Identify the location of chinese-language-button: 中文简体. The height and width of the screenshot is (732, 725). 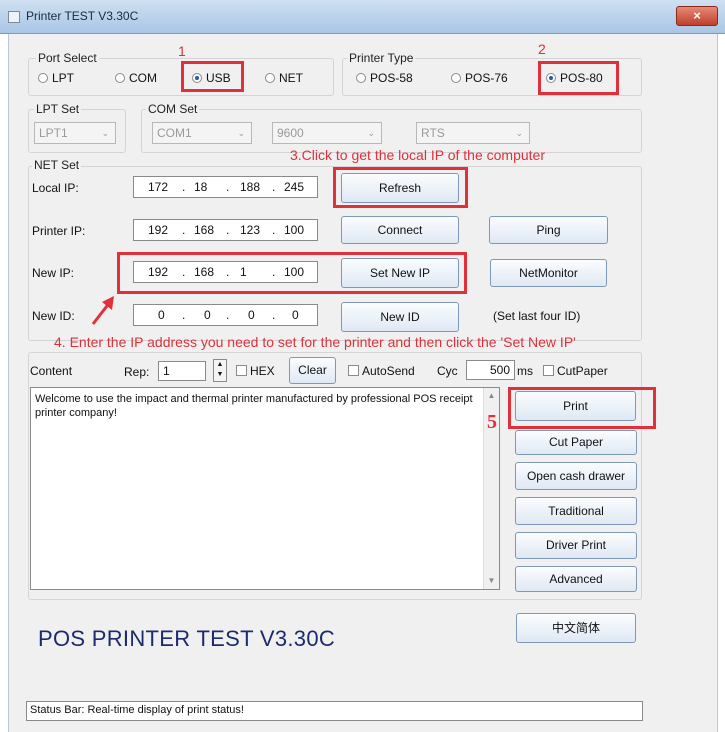
(576, 628).